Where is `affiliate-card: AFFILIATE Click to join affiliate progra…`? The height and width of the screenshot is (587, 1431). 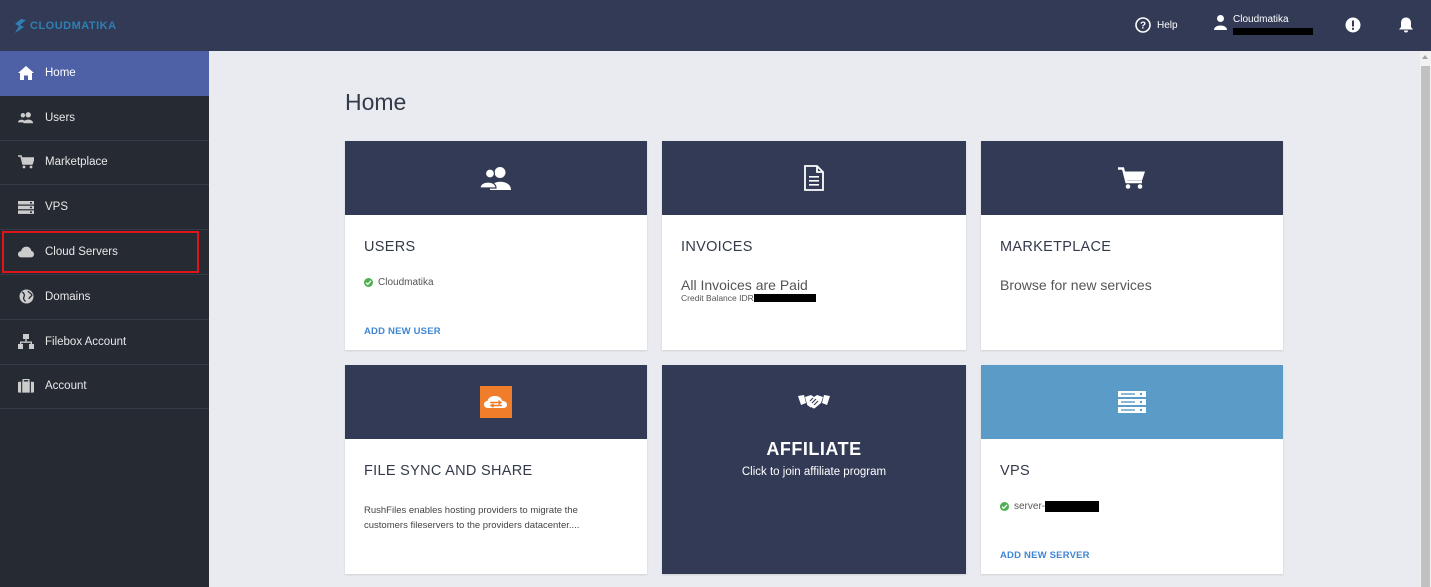 affiliate-card: AFFILIATE Click to join affiliate progra… is located at coordinates (814, 469).